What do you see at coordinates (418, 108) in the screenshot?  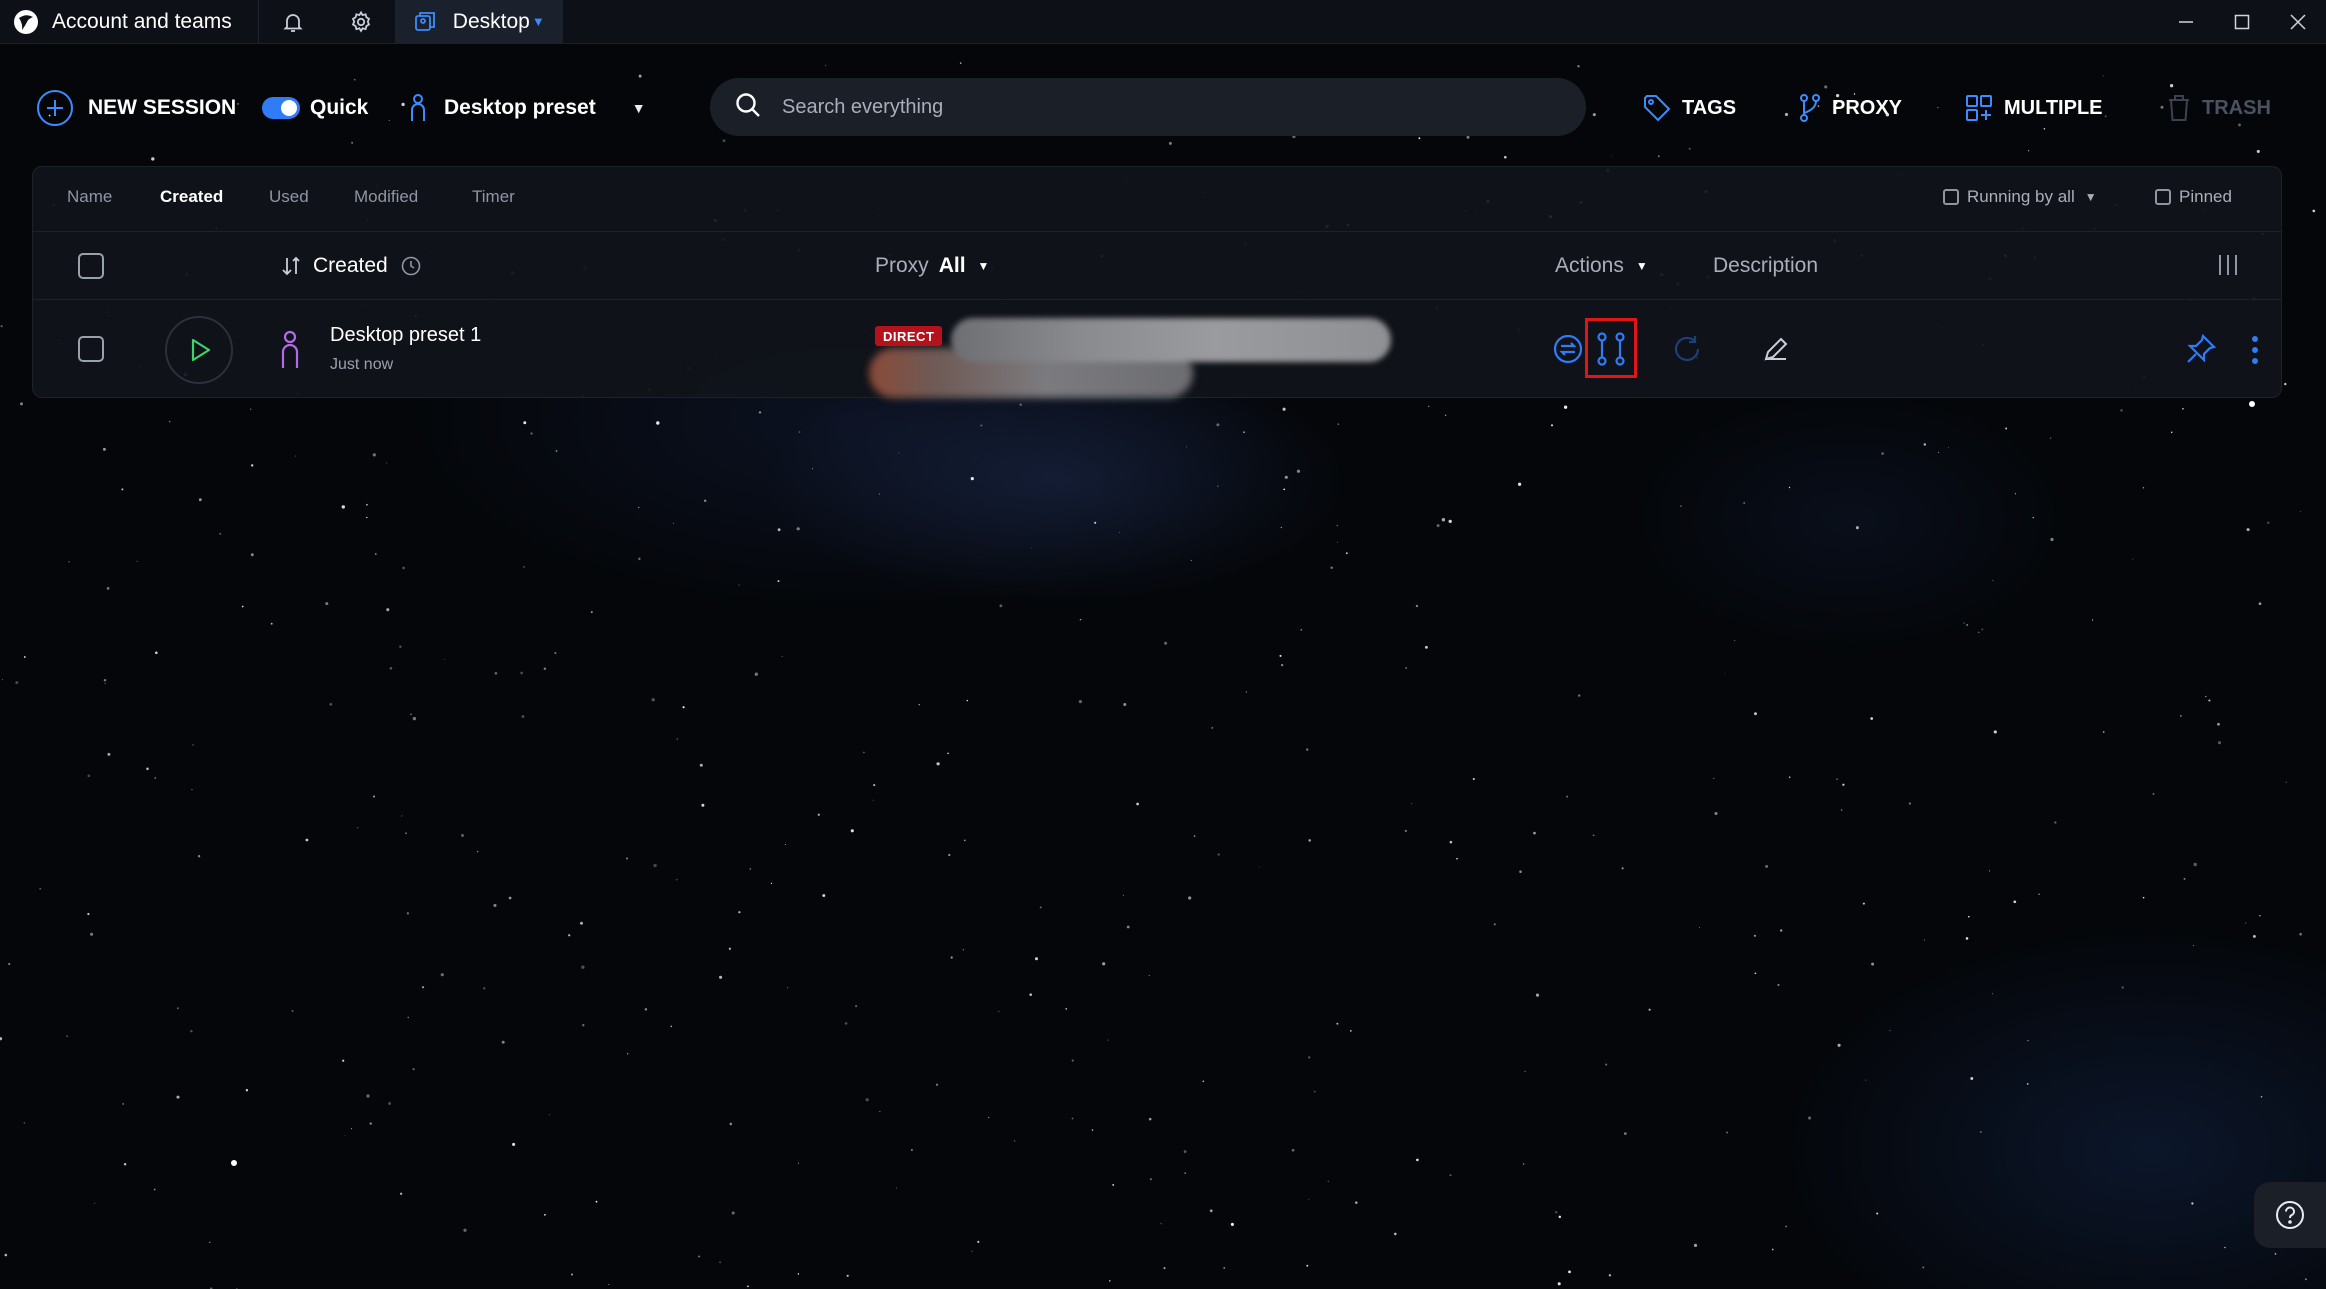 I see `person-icon` at bounding box center [418, 108].